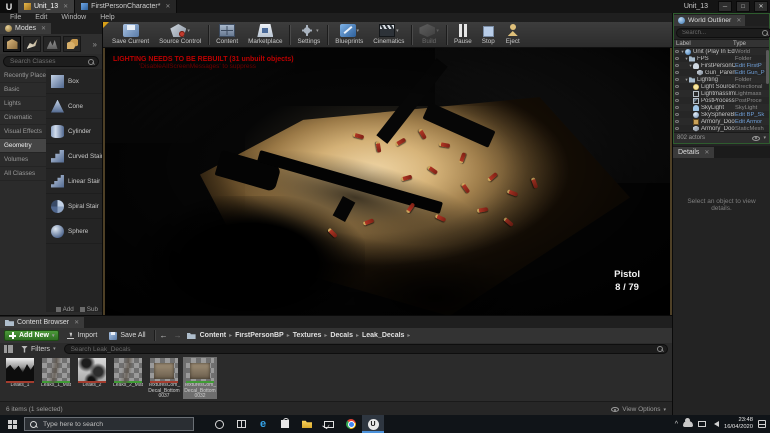 This screenshot has width=770, height=433. Describe the element at coordinates (82, 335) in the screenshot. I see `import-button: Import` at that location.